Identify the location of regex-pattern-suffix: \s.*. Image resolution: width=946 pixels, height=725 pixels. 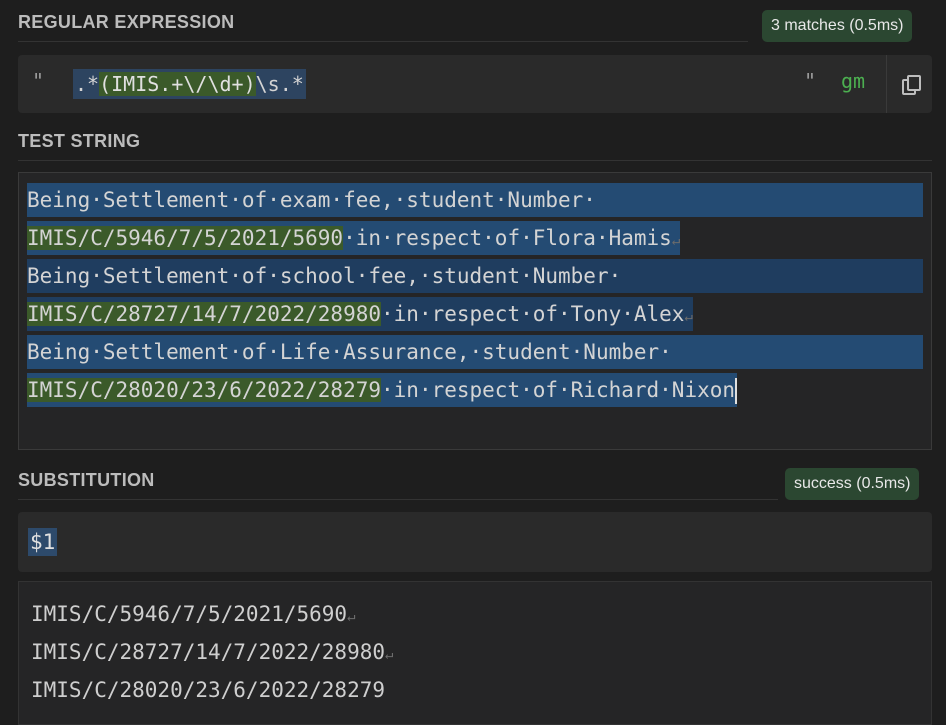
(279, 84).